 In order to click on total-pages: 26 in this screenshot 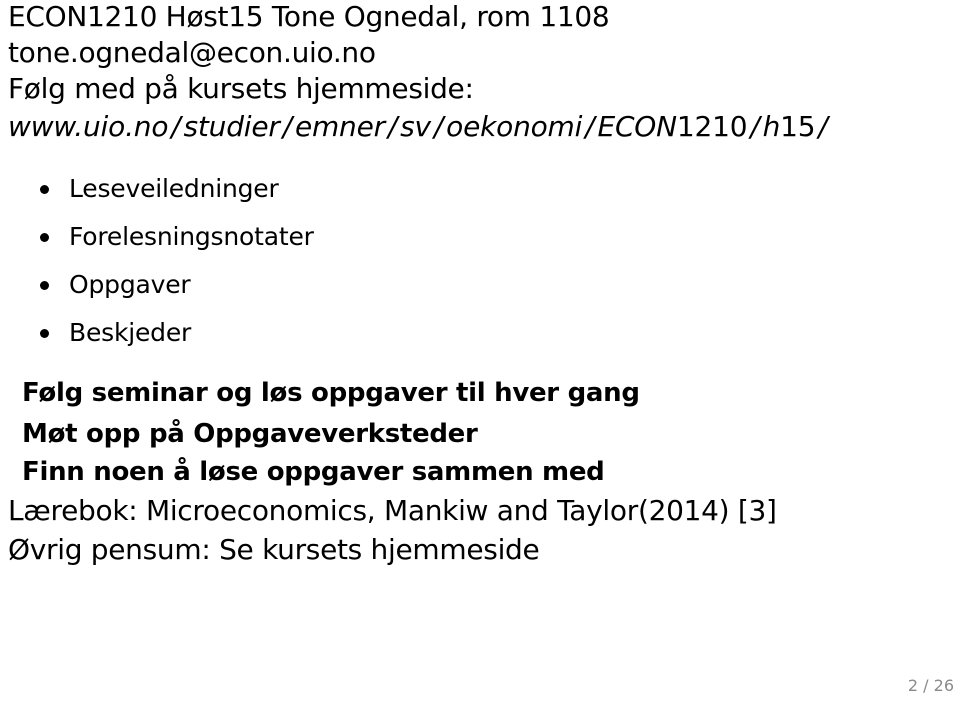, I will do `click(943, 685)`.